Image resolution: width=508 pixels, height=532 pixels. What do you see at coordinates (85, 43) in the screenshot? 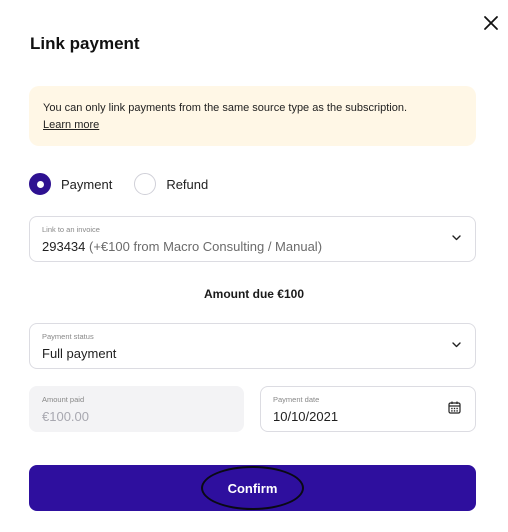
I see `dialog-title: Link payment` at bounding box center [85, 43].